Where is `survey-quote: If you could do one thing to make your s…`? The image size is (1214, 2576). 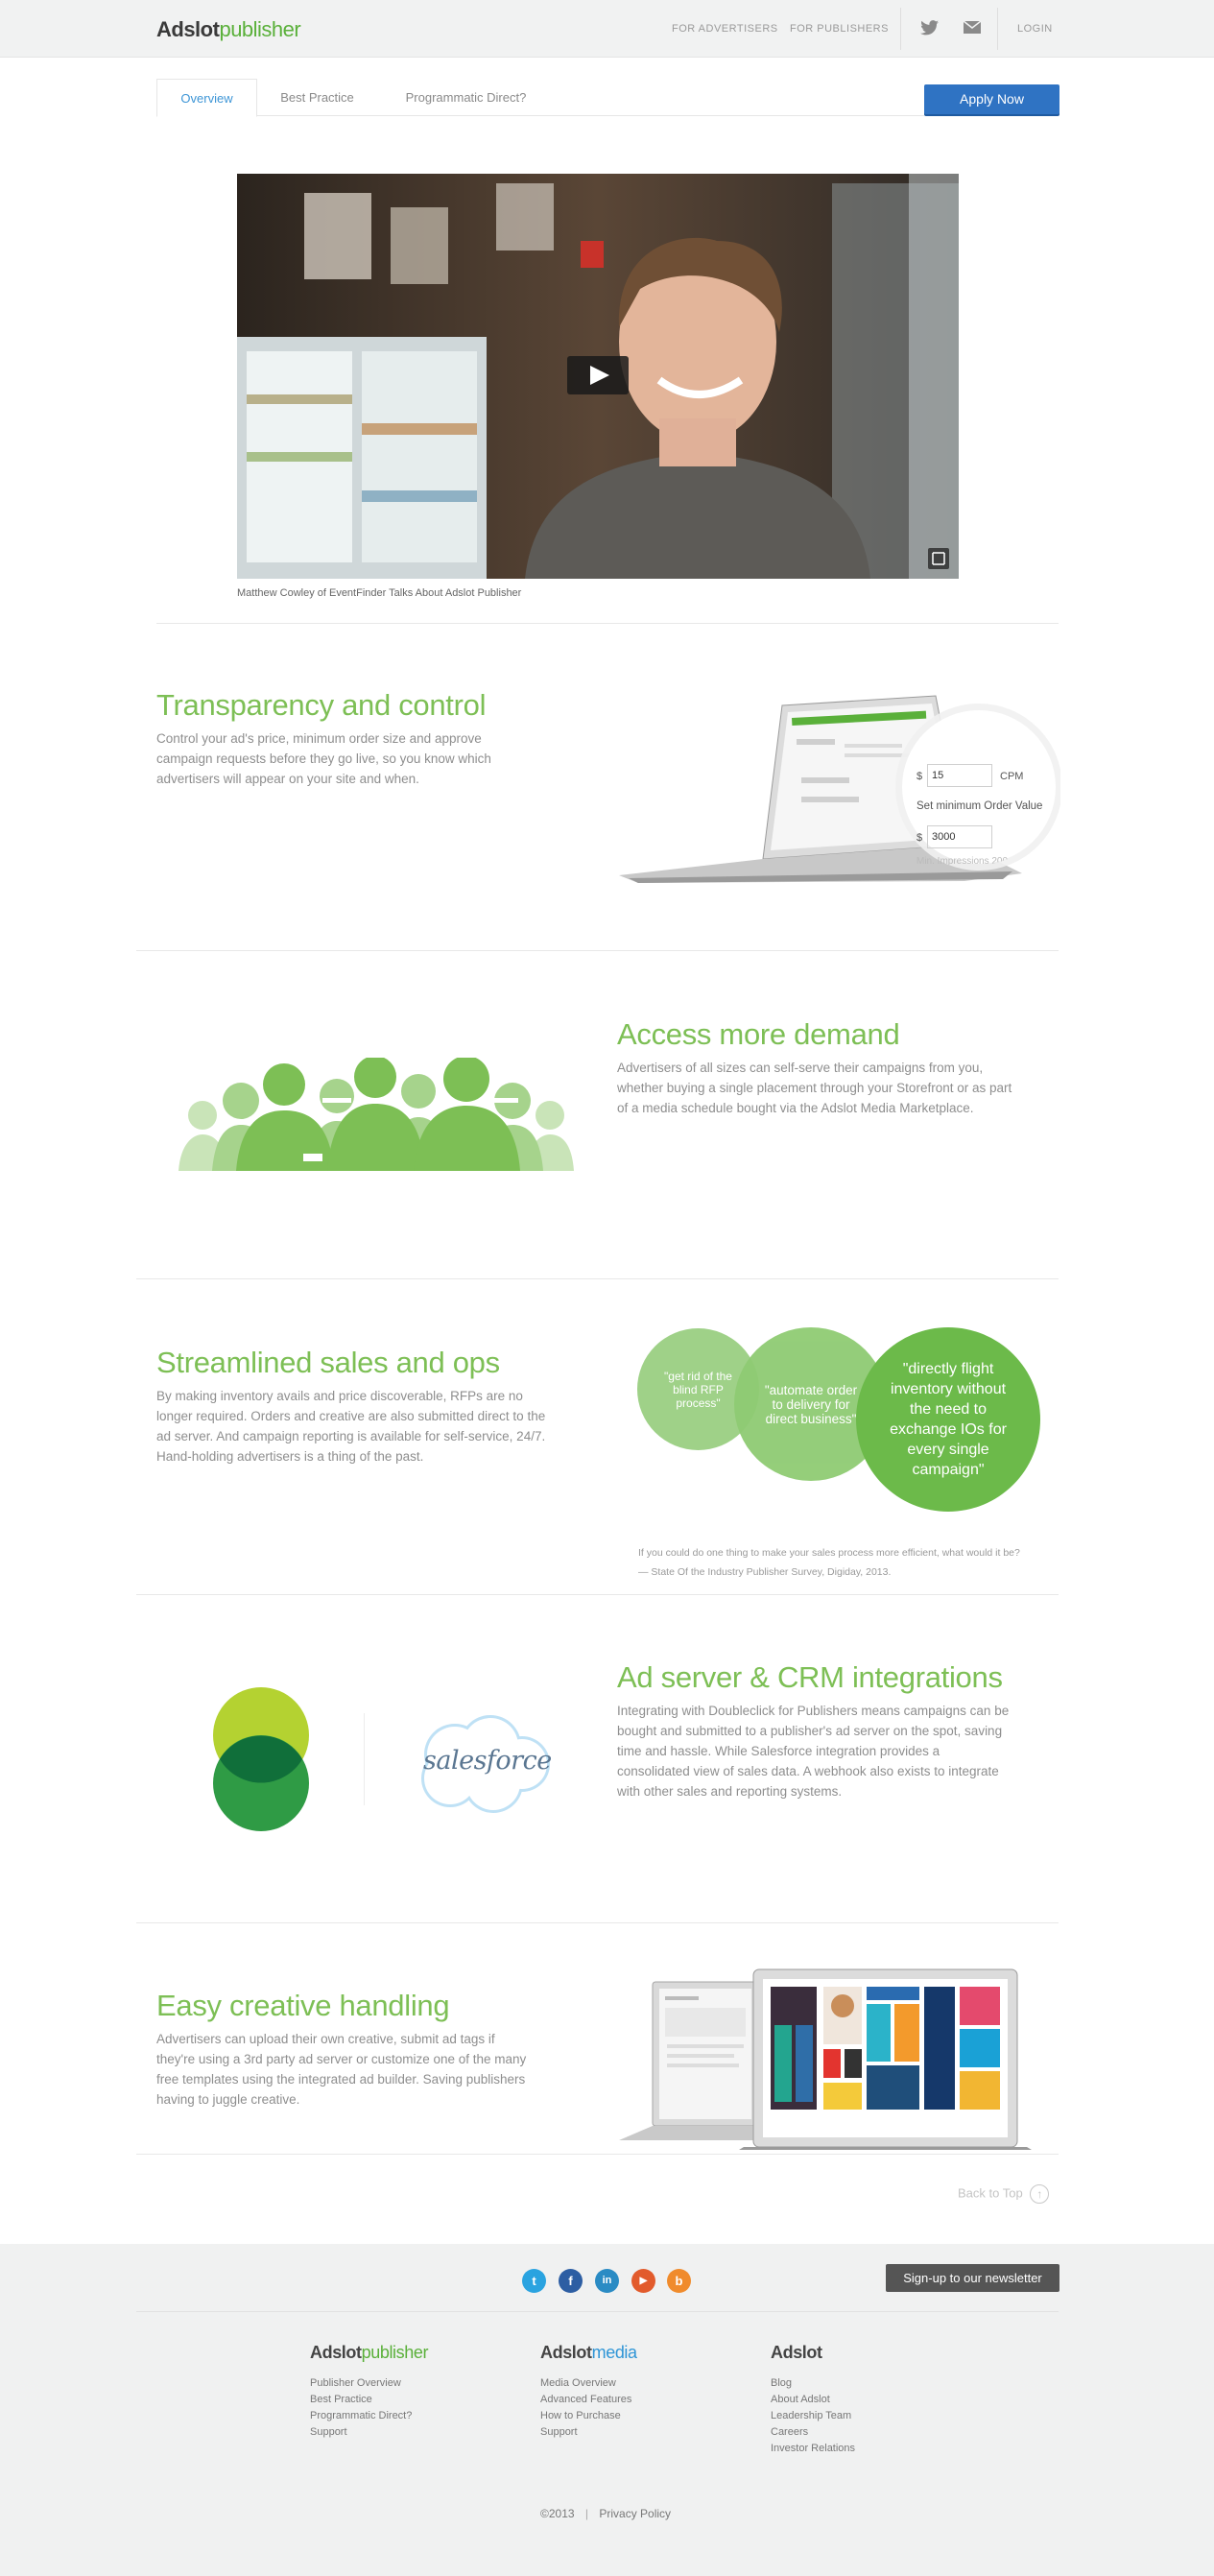
survey-quote: If you could do one thing to make your s… is located at coordinates (829, 1562).